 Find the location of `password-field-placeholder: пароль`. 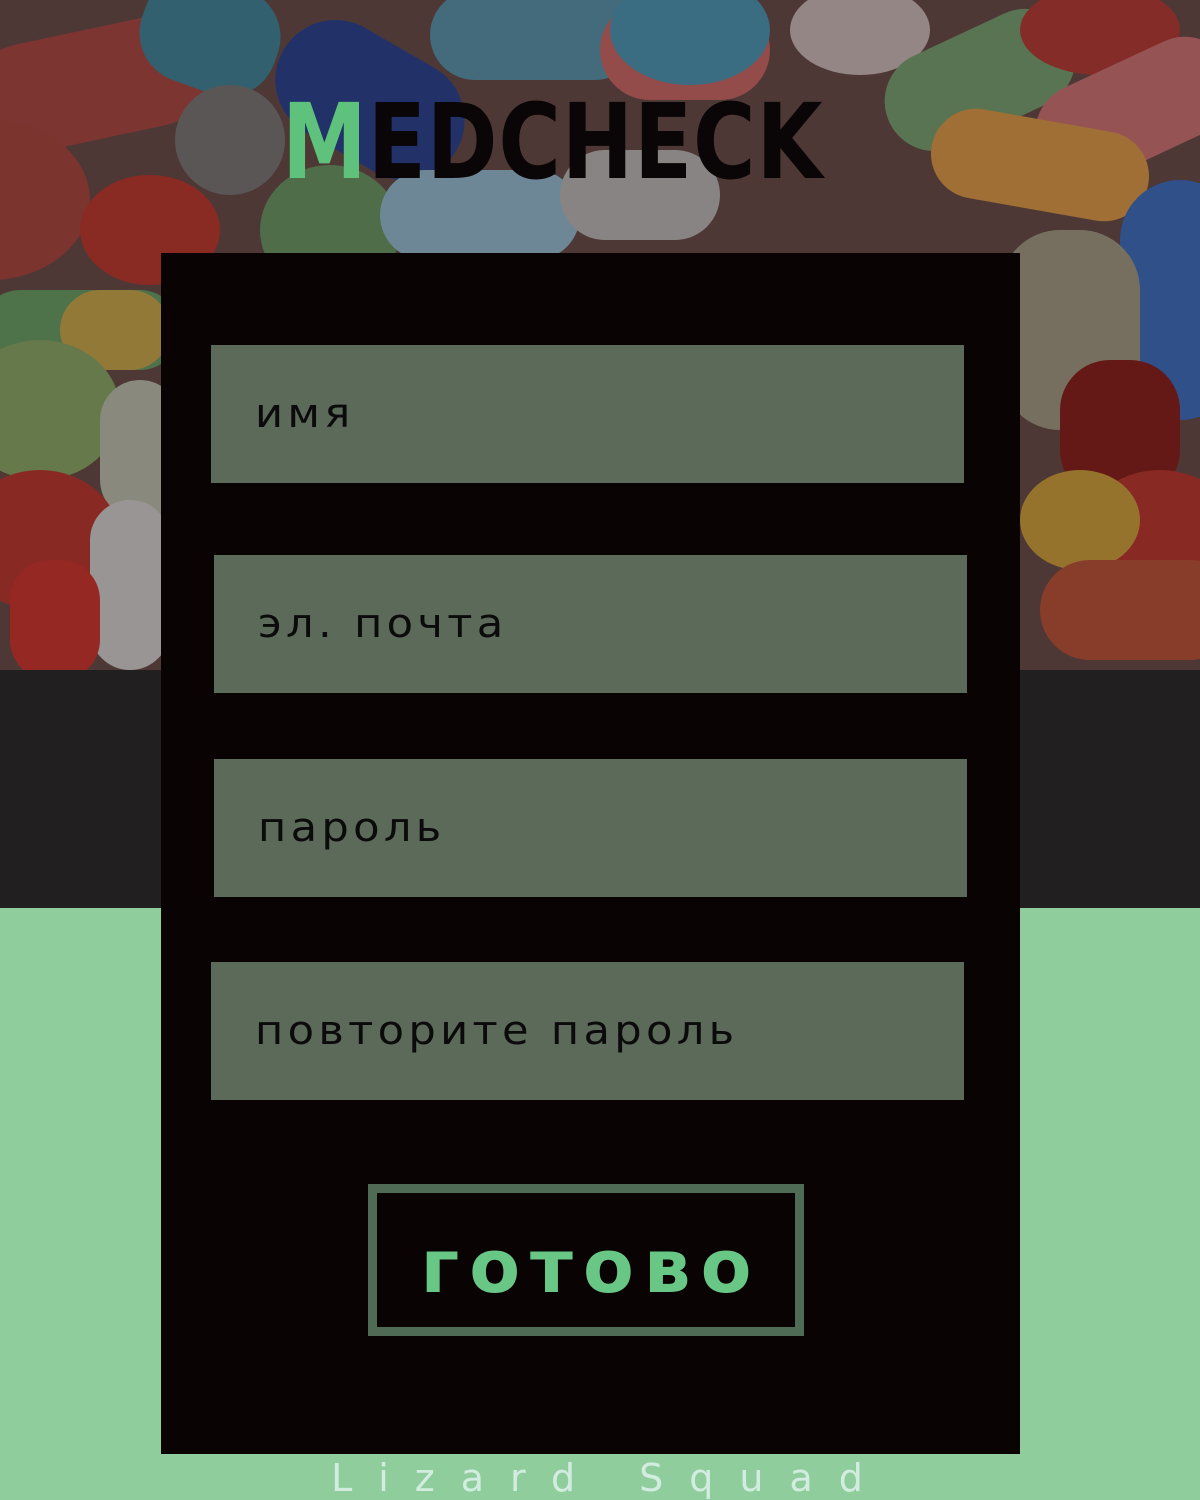

password-field-placeholder: пароль is located at coordinates (352, 828).